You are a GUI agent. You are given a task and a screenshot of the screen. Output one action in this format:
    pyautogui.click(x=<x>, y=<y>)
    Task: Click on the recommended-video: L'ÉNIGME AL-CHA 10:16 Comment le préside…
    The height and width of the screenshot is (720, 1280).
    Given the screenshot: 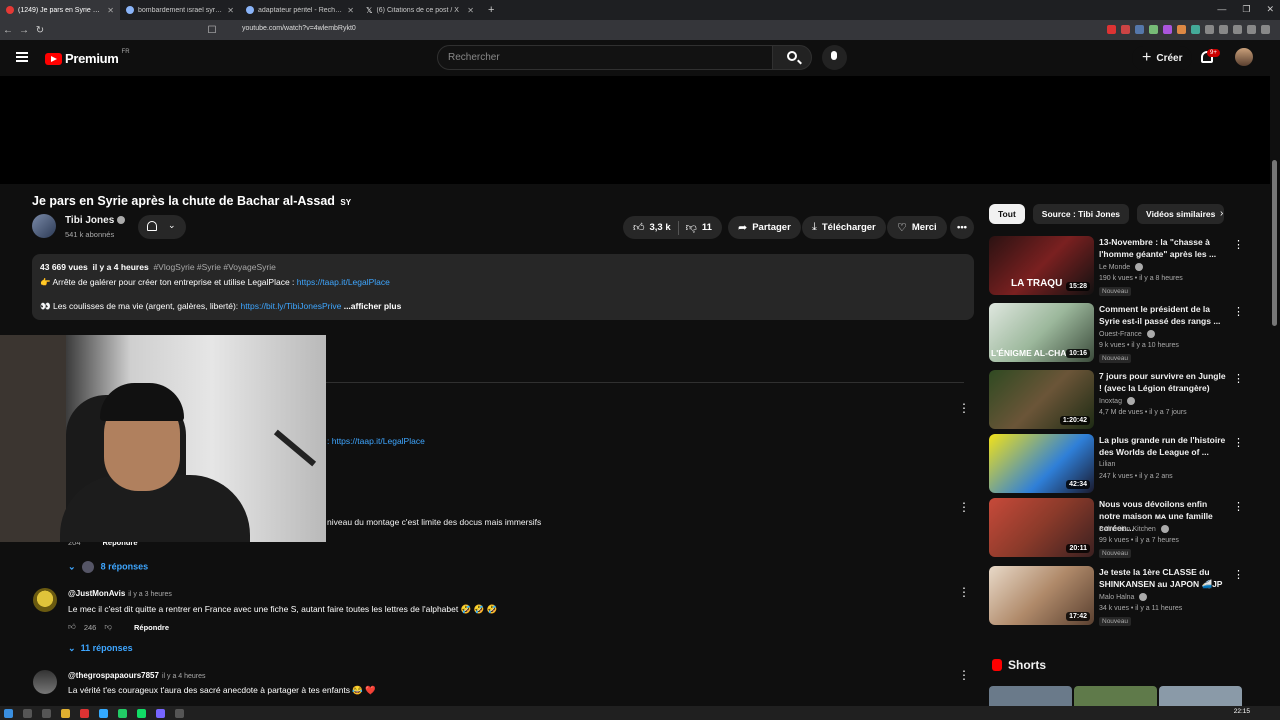 What is the action you would take?
    pyautogui.click(x=1116, y=333)
    